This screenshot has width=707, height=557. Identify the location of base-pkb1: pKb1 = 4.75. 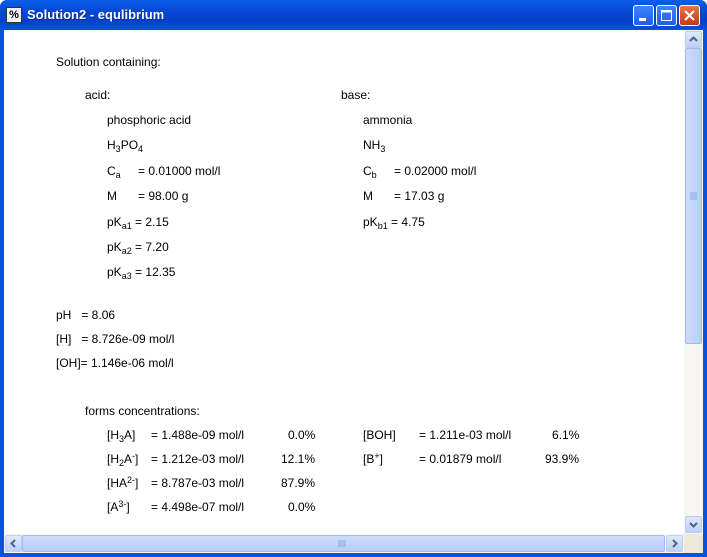
(394, 223).